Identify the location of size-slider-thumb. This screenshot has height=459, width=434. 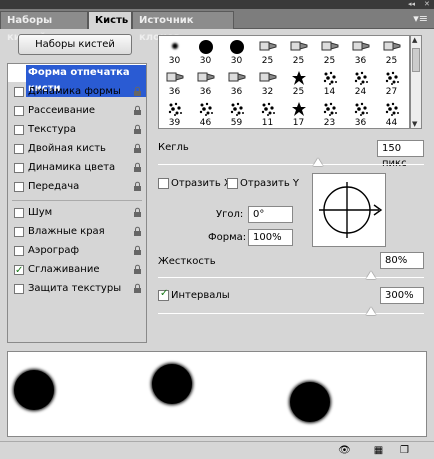
(317, 162).